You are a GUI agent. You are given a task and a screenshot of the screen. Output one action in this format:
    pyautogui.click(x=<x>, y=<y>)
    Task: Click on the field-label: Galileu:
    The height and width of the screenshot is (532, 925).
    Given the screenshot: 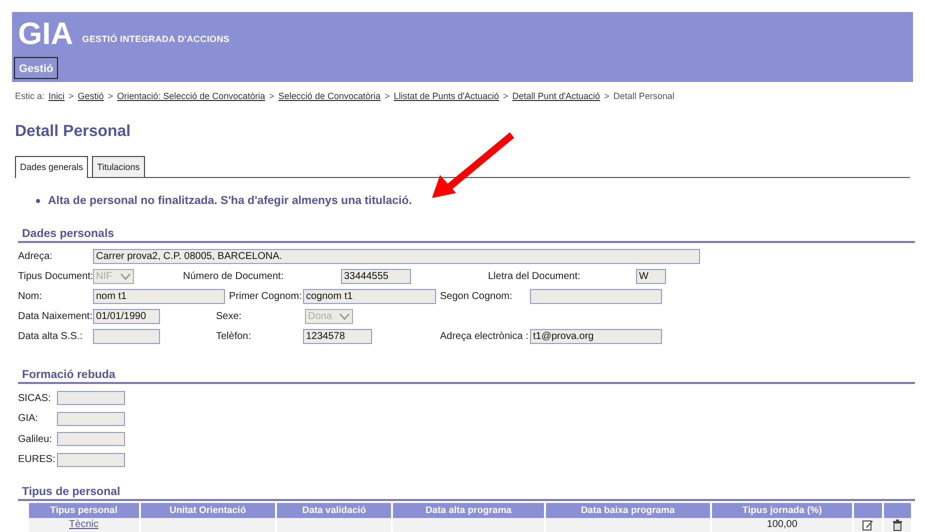 What is the action you would take?
    pyautogui.click(x=35, y=439)
    